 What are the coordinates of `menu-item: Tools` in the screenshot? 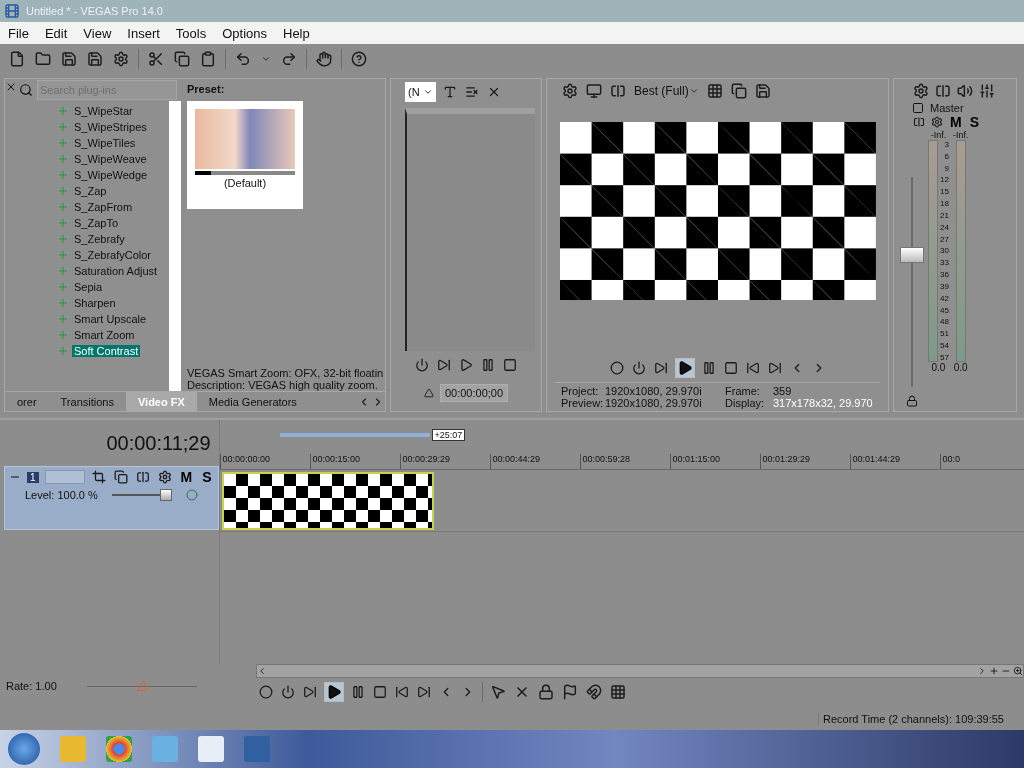 It's located at (191, 33).